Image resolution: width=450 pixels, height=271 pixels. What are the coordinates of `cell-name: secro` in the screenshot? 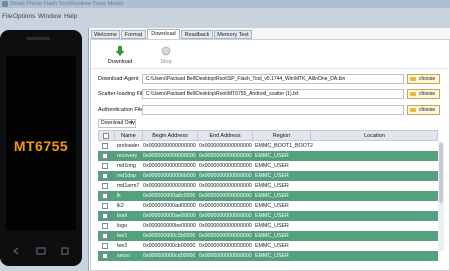 It's located at (123, 256).